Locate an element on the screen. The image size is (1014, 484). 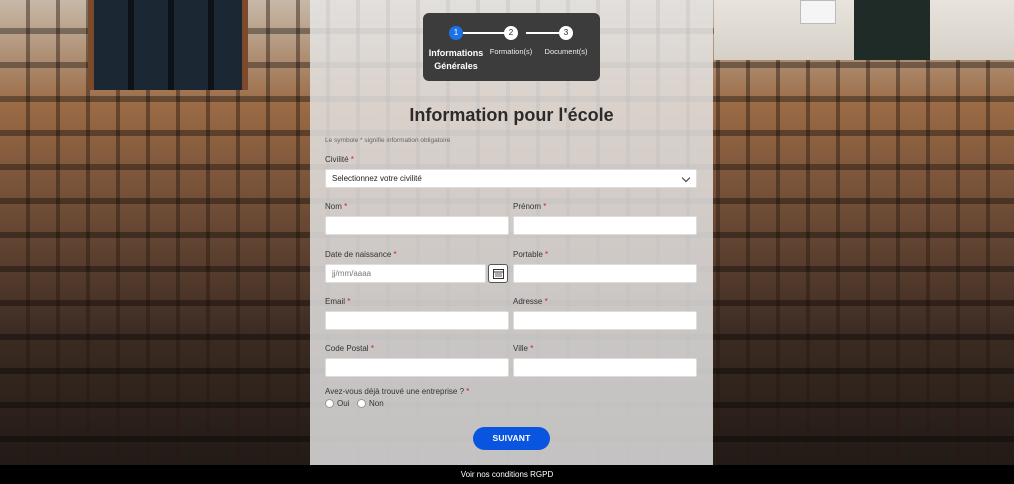
calendar-icon is located at coordinates (498, 274).